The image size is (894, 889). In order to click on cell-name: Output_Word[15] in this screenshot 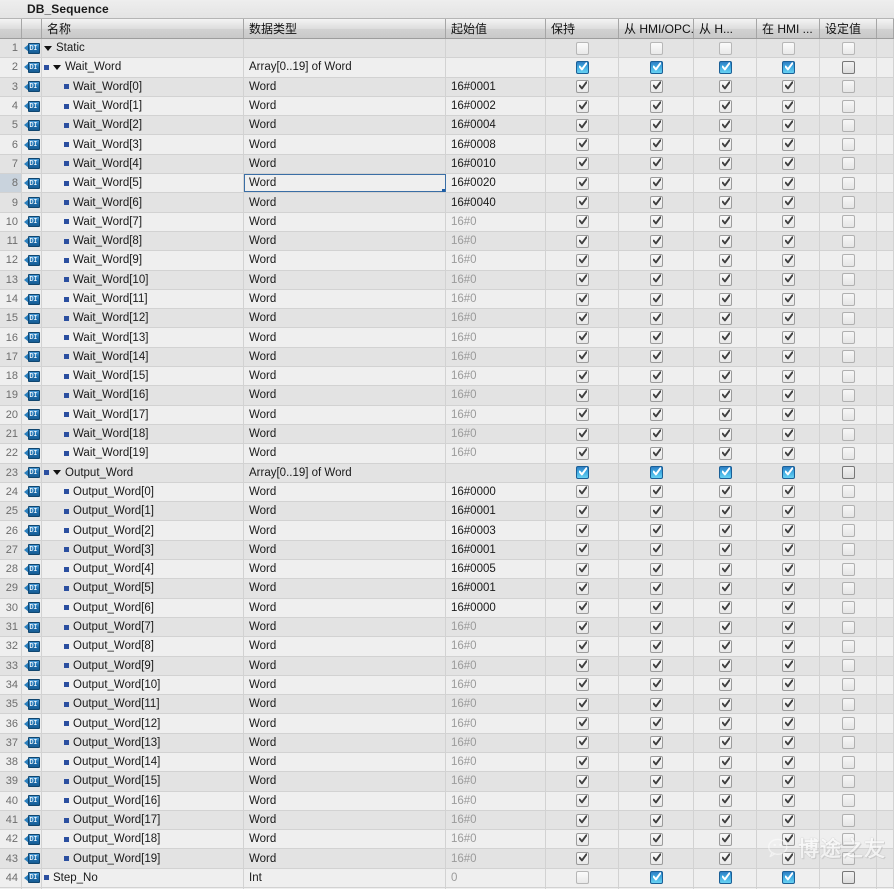, I will do `click(143, 781)`.